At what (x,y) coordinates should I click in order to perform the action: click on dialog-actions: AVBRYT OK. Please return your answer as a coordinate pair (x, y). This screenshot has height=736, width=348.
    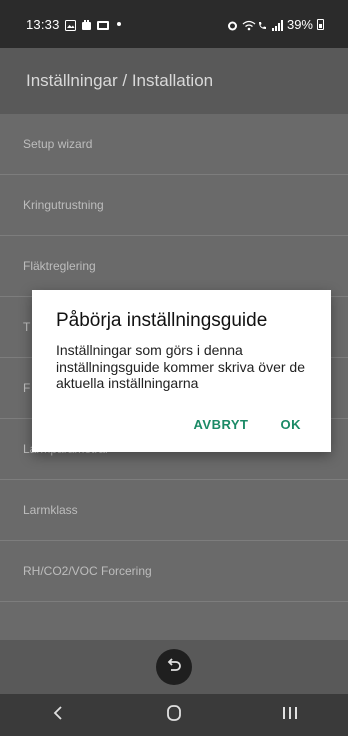
    Looking at the image, I should click on (248, 424).